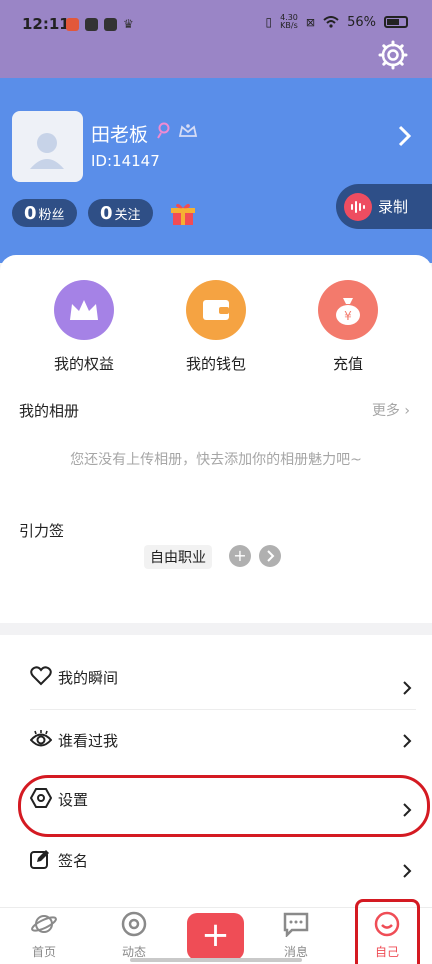  I want to click on add-tag-button: +, so click(240, 556).